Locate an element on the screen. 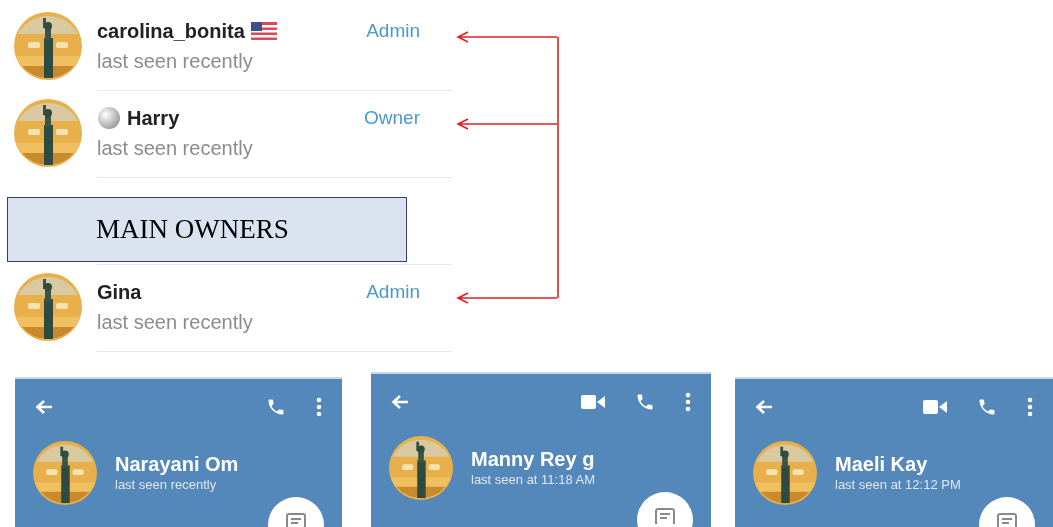 The height and width of the screenshot is (527, 1053). contact-name: Manny Rey g is located at coordinates (533, 459).